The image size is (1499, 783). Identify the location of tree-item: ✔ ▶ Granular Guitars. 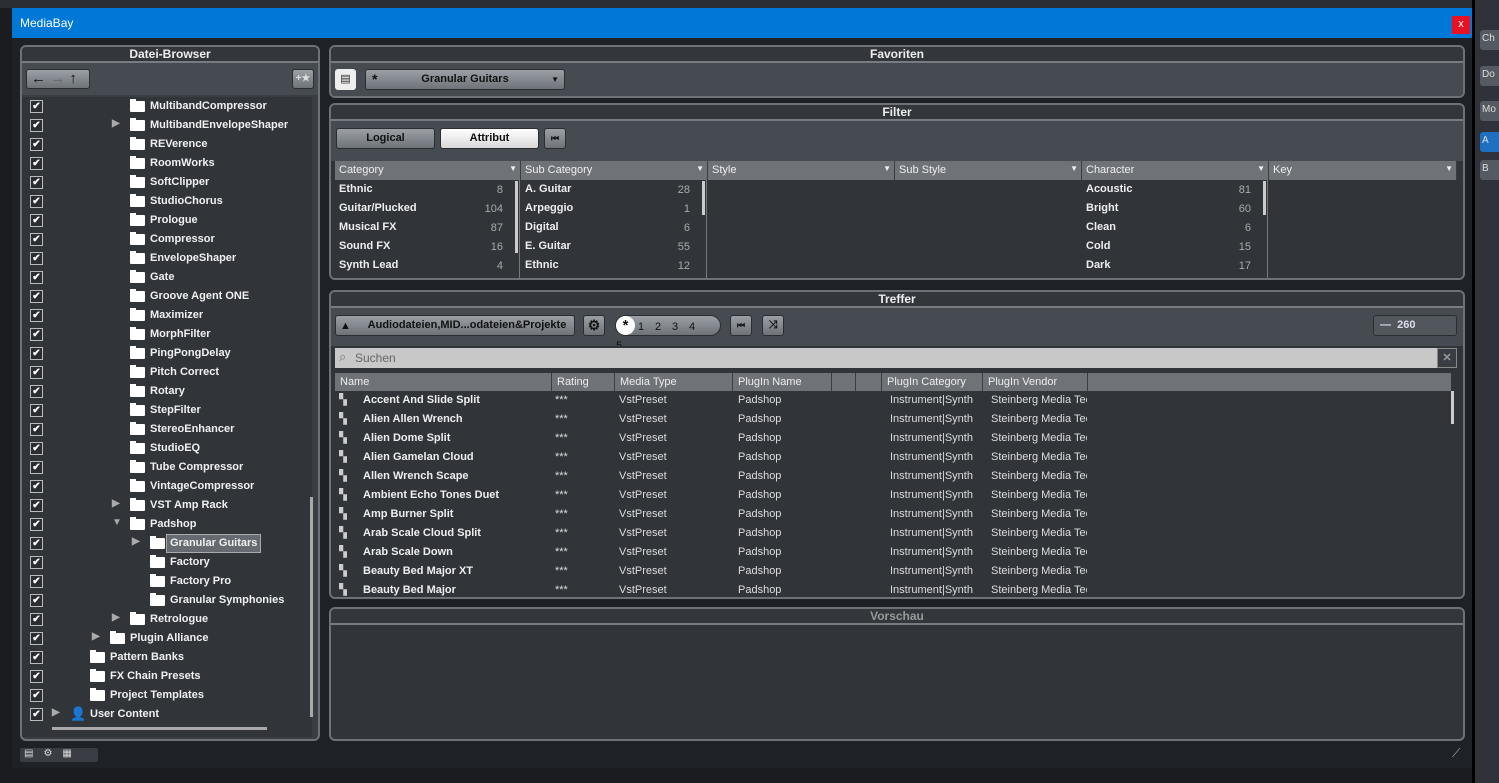
(167, 543).